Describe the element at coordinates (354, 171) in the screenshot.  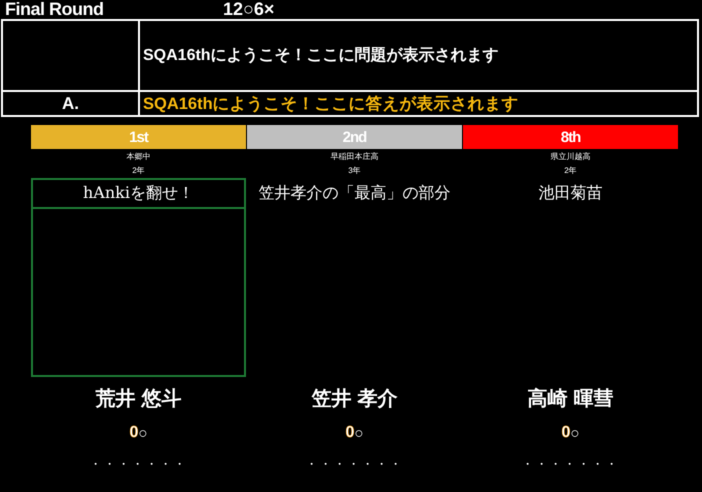
I see `grade-text: 3年` at that location.